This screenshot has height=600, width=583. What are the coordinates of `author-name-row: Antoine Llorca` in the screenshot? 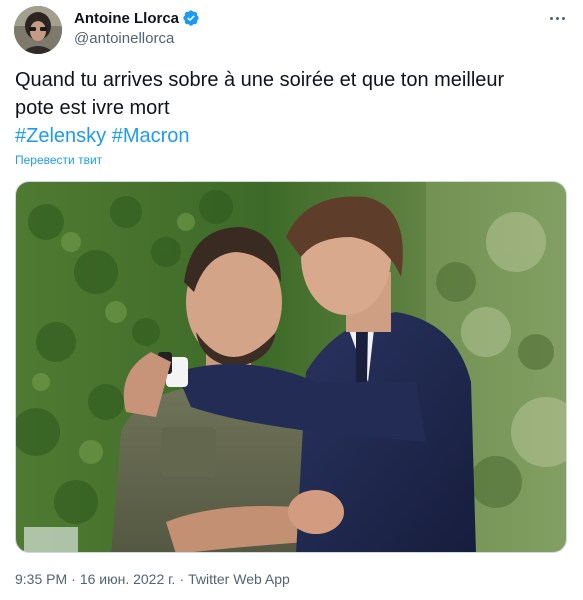 It's located at (137, 18).